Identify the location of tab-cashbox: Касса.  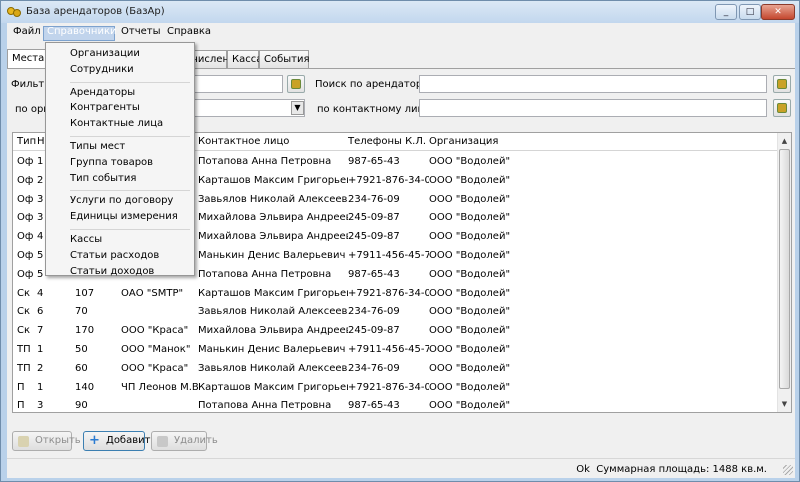
(244, 59).